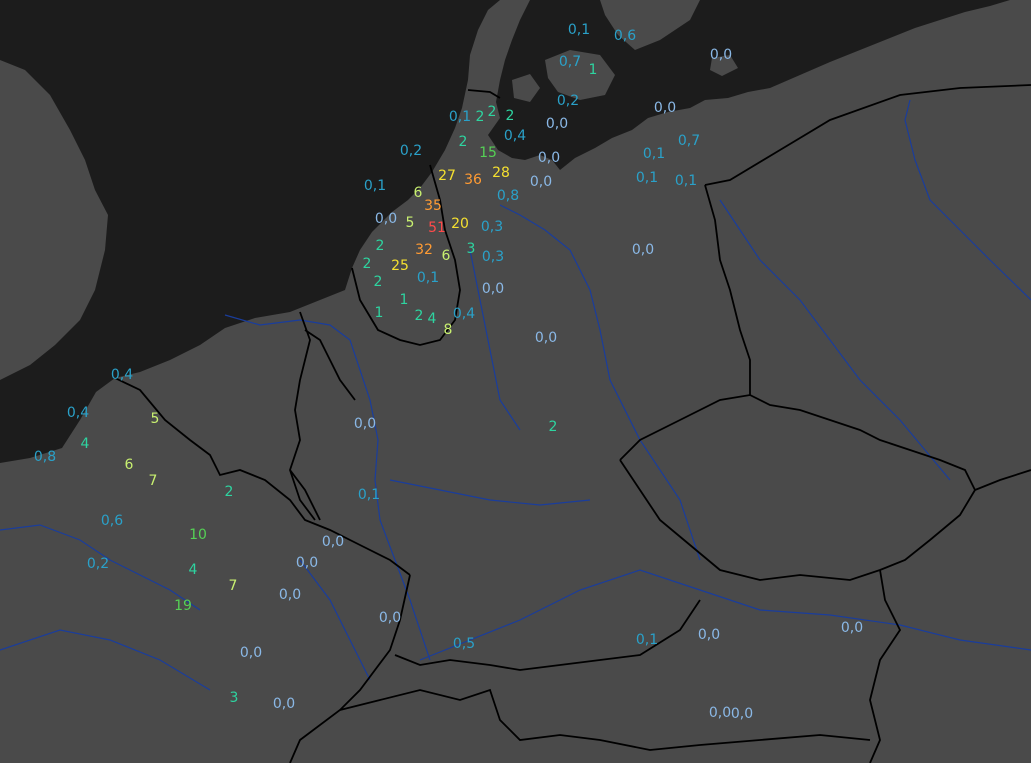 This screenshot has height=763, width=1031. I want to click on value-label: 0,5, so click(464, 644).